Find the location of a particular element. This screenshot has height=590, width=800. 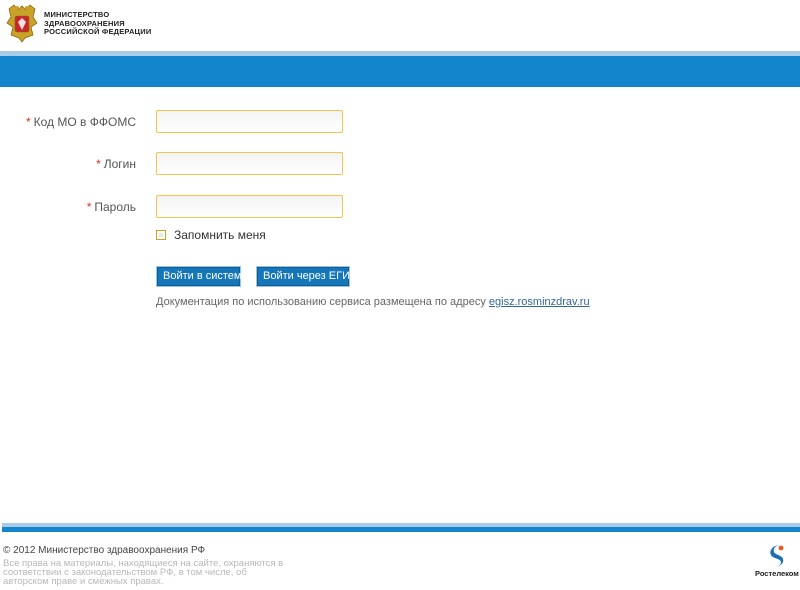

coat-of-arms-icon is located at coordinates (22, 23).